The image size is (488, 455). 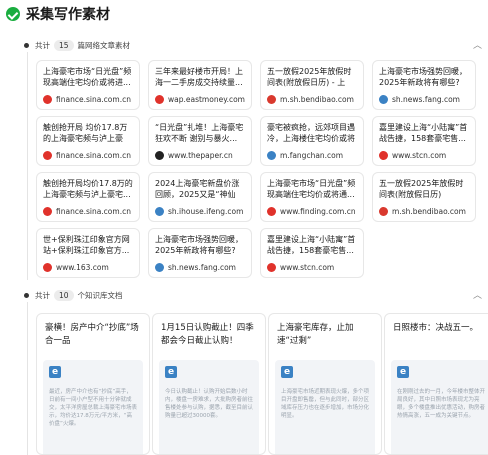 I want to click on web-article-card: 五一放假2025年放假时间表(附放假日历) m.sh.bendibao.com, so click(x=424, y=197).